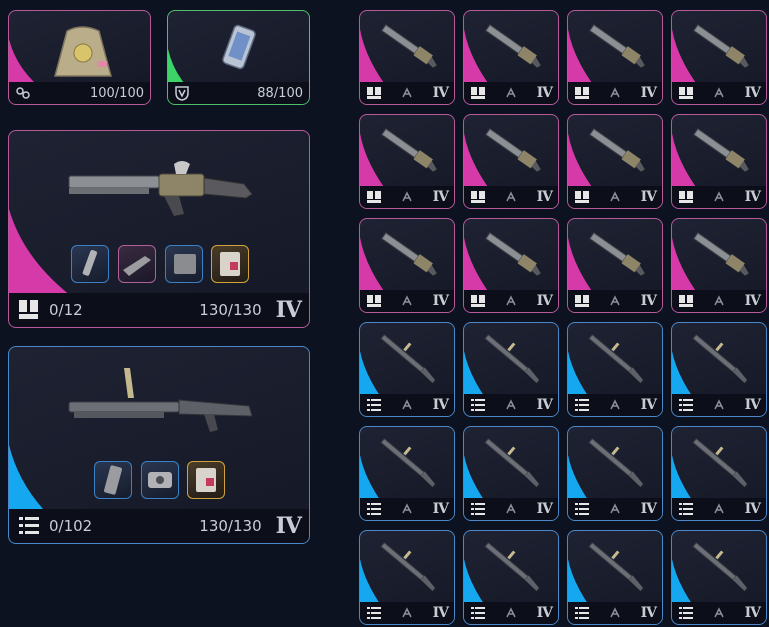 This screenshot has width=769, height=627. Describe the element at coordinates (90, 264) in the screenshot. I see `attachment-slot-muzzle` at that location.